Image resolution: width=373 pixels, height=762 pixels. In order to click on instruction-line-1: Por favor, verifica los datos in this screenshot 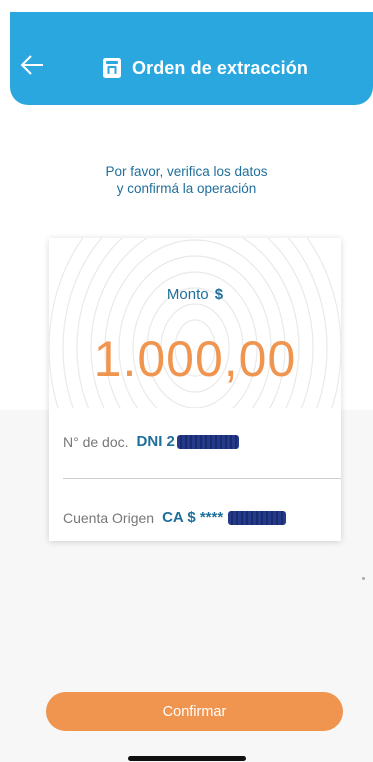, I will do `click(186, 171)`.